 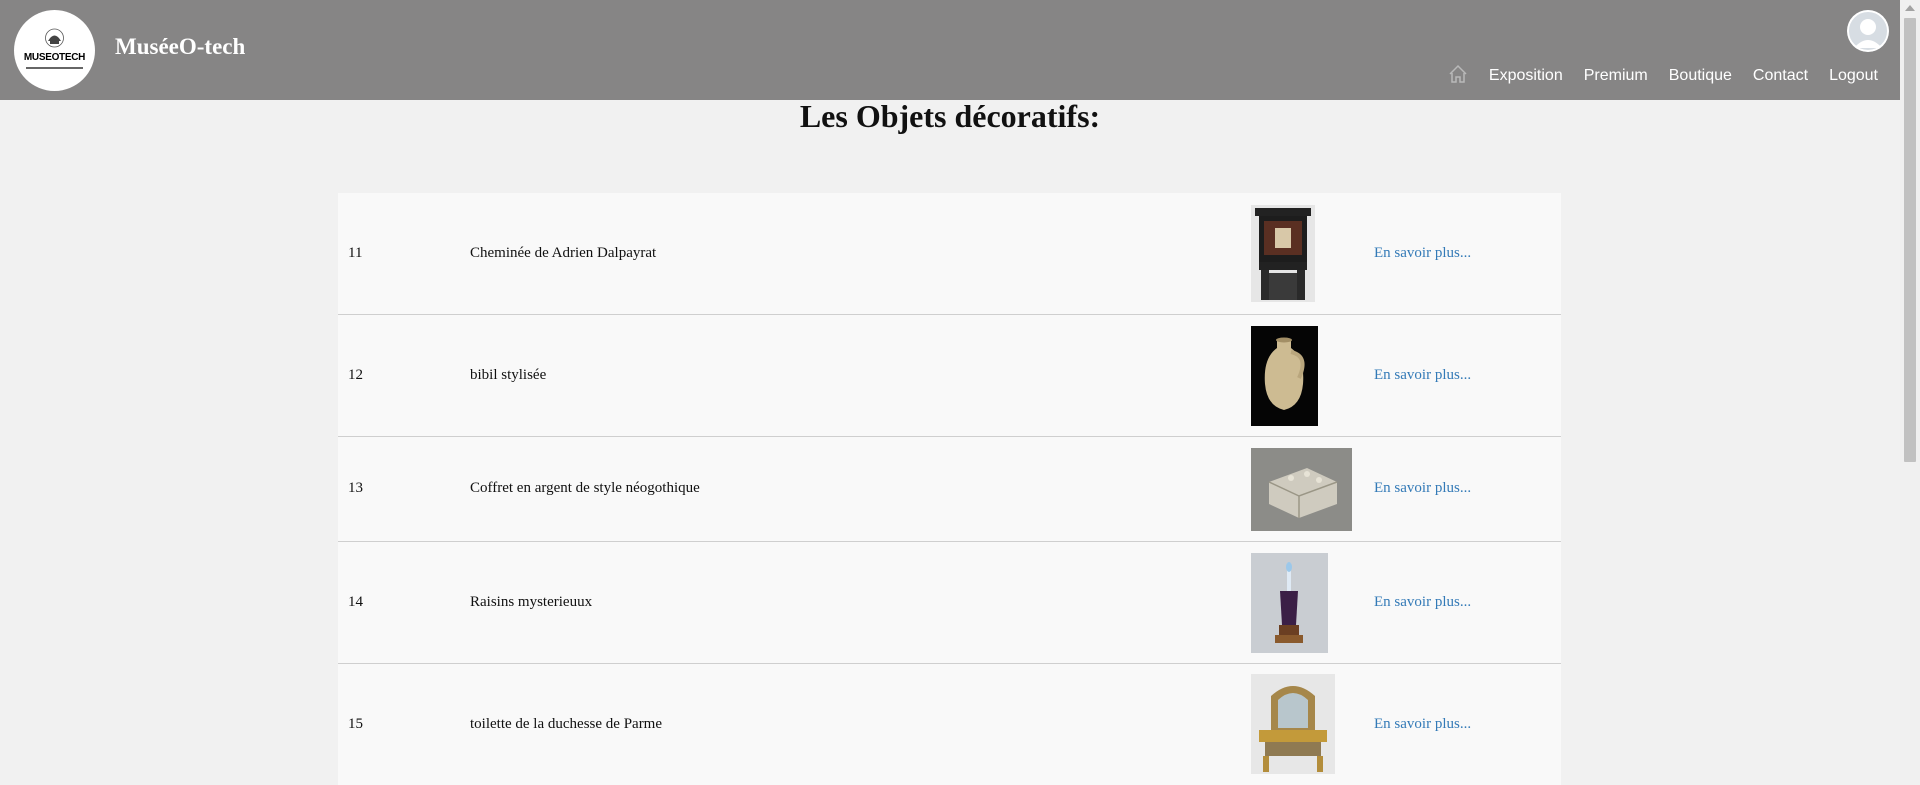 What do you see at coordinates (355, 602) in the screenshot?
I see `row-id: 14` at bounding box center [355, 602].